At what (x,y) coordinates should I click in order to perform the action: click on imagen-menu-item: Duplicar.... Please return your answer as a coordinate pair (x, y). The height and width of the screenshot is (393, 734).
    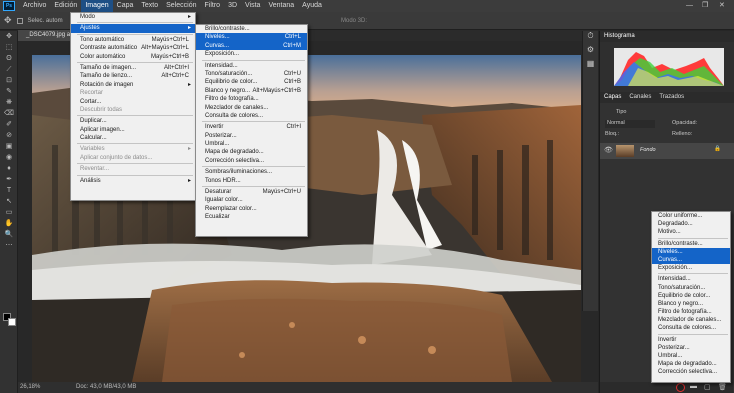
    Looking at the image, I should click on (133, 121).